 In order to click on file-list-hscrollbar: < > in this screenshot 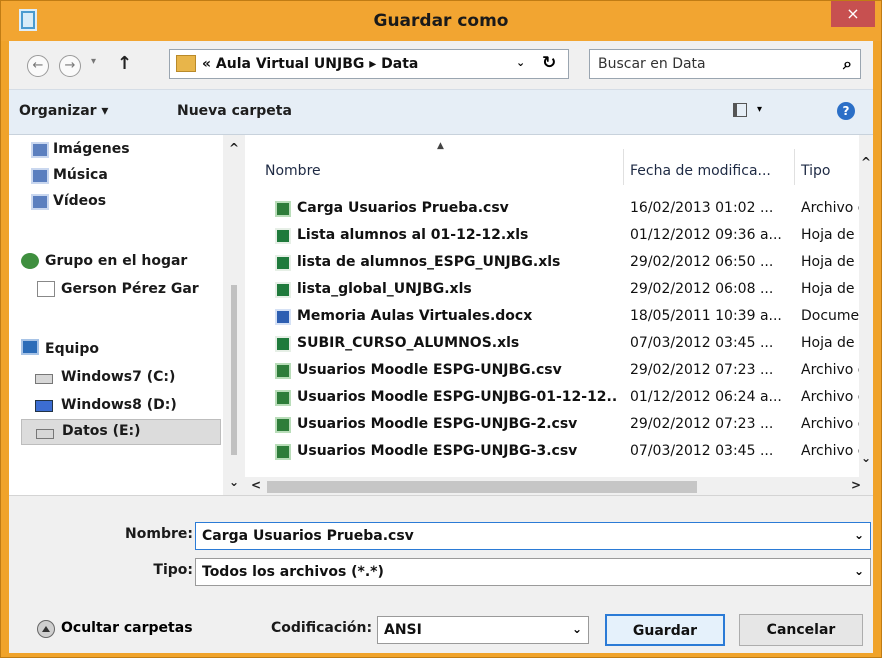, I will do `click(559, 486)`.